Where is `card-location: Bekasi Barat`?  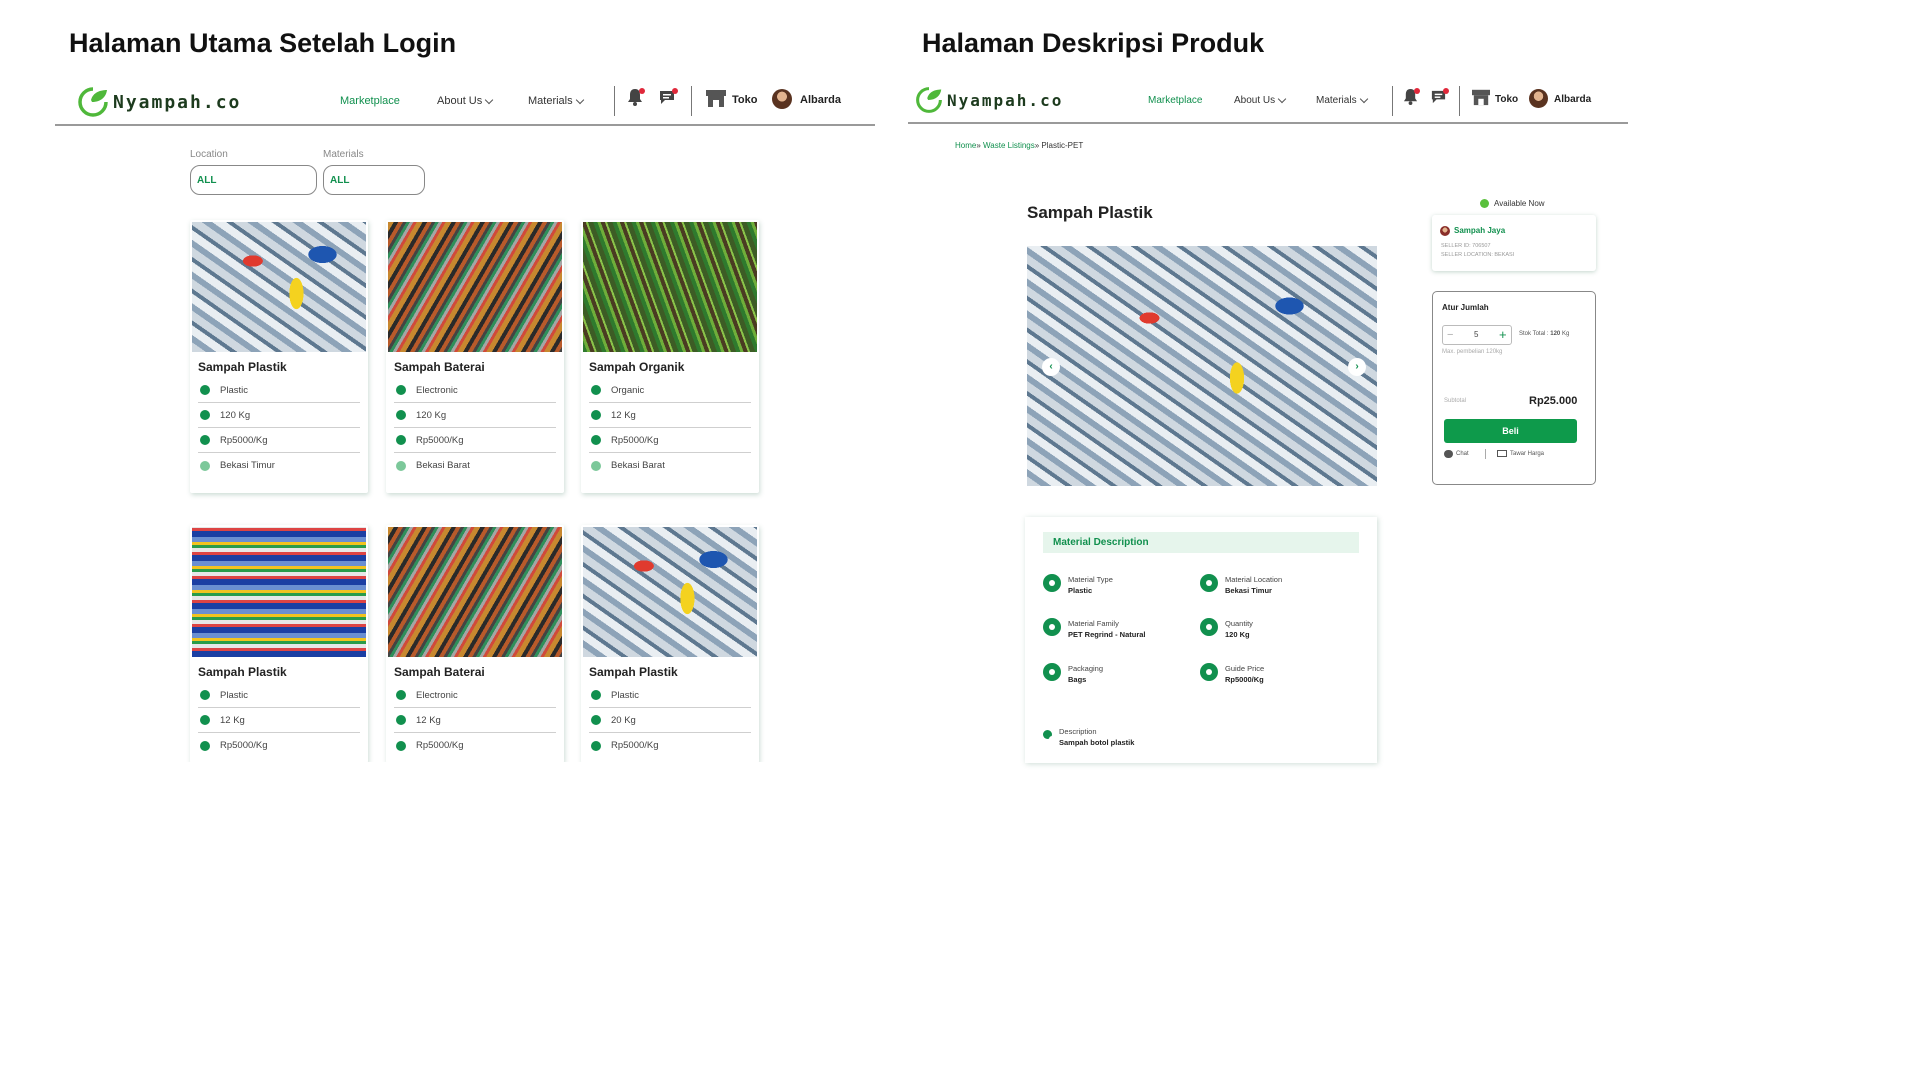
card-location: Bekasi Barat is located at coordinates (443, 465).